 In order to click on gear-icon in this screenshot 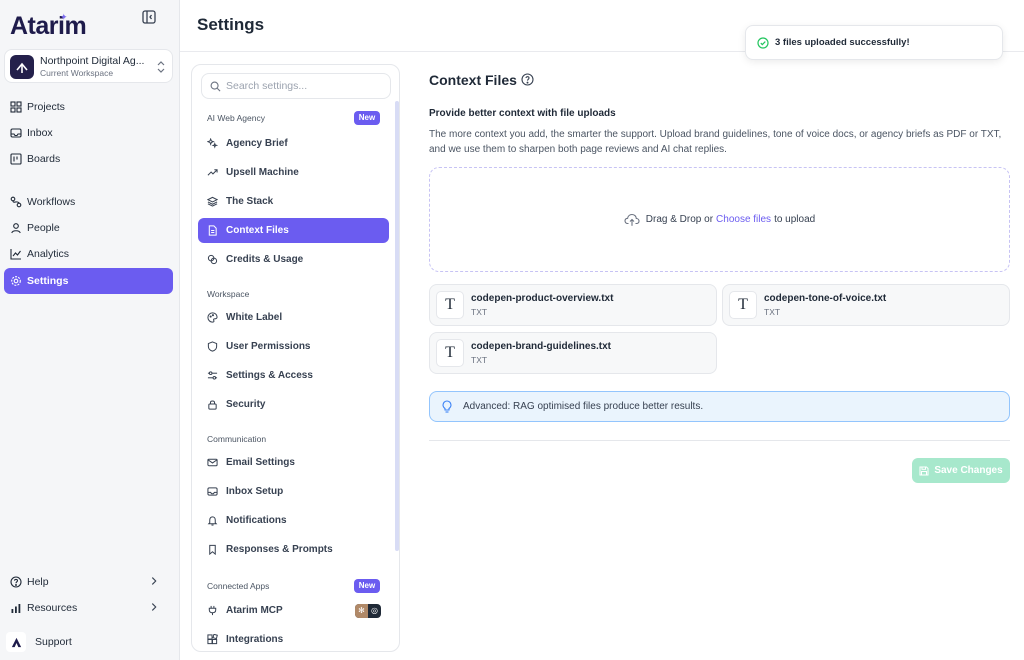, I will do `click(16, 281)`.